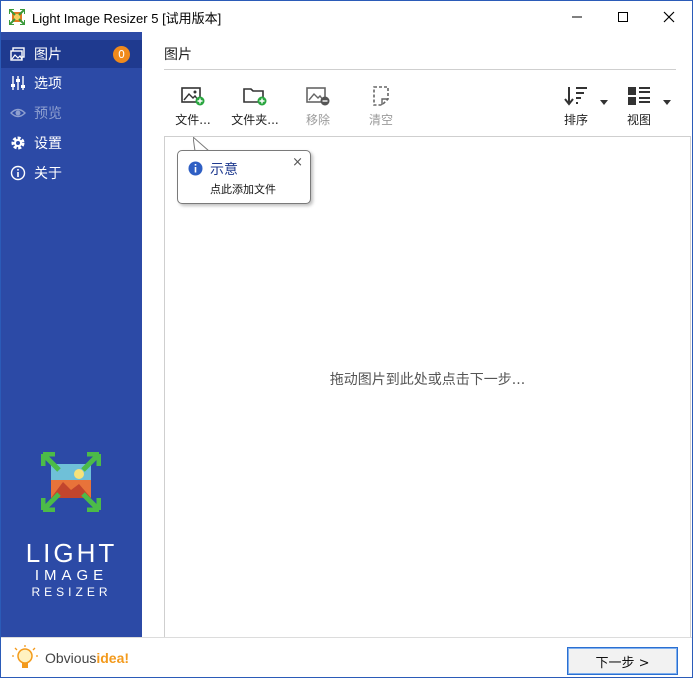 The height and width of the screenshot is (678, 693). What do you see at coordinates (639, 105) in the screenshot?
I see `view-button: 视图` at bounding box center [639, 105].